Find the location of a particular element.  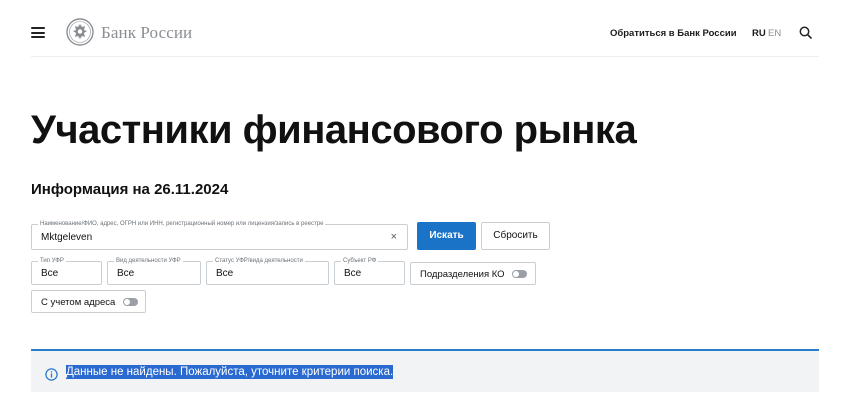

page-title: Участники финансового рынка is located at coordinates (334, 130).